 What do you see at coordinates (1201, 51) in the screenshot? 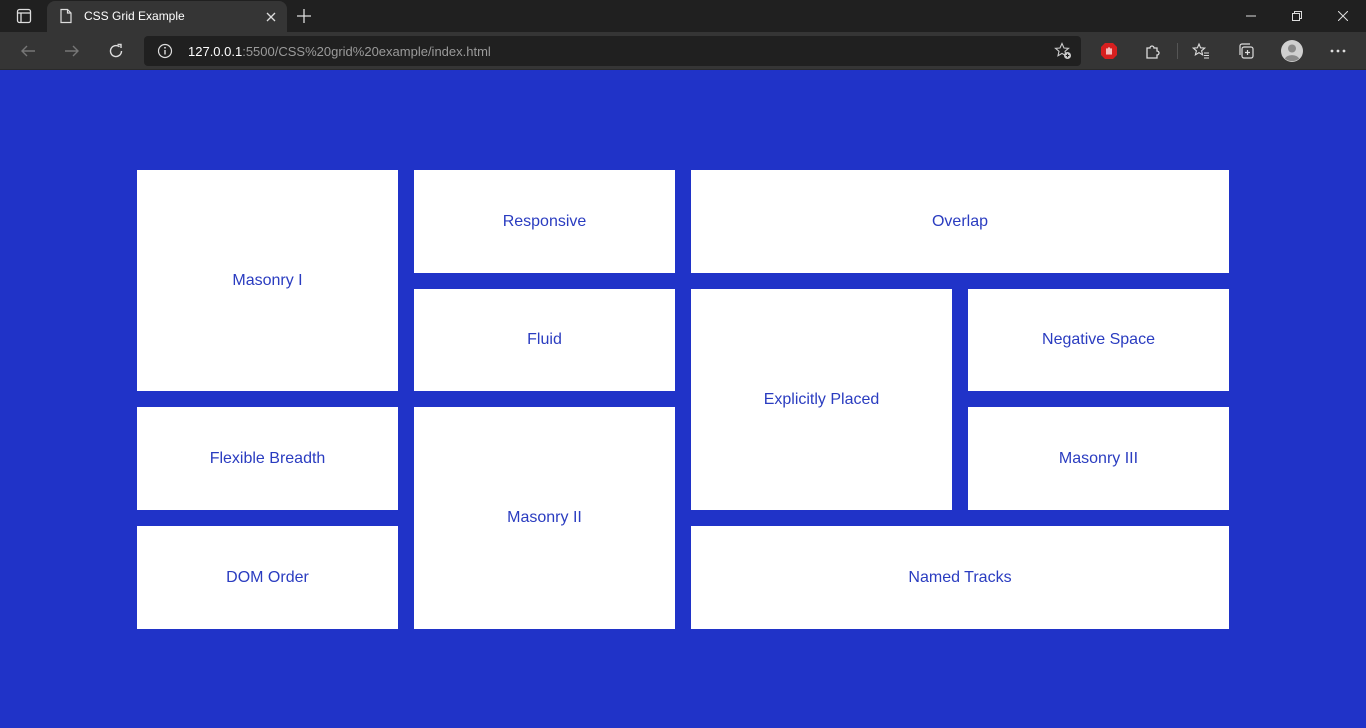
I see `favorites-icon` at bounding box center [1201, 51].